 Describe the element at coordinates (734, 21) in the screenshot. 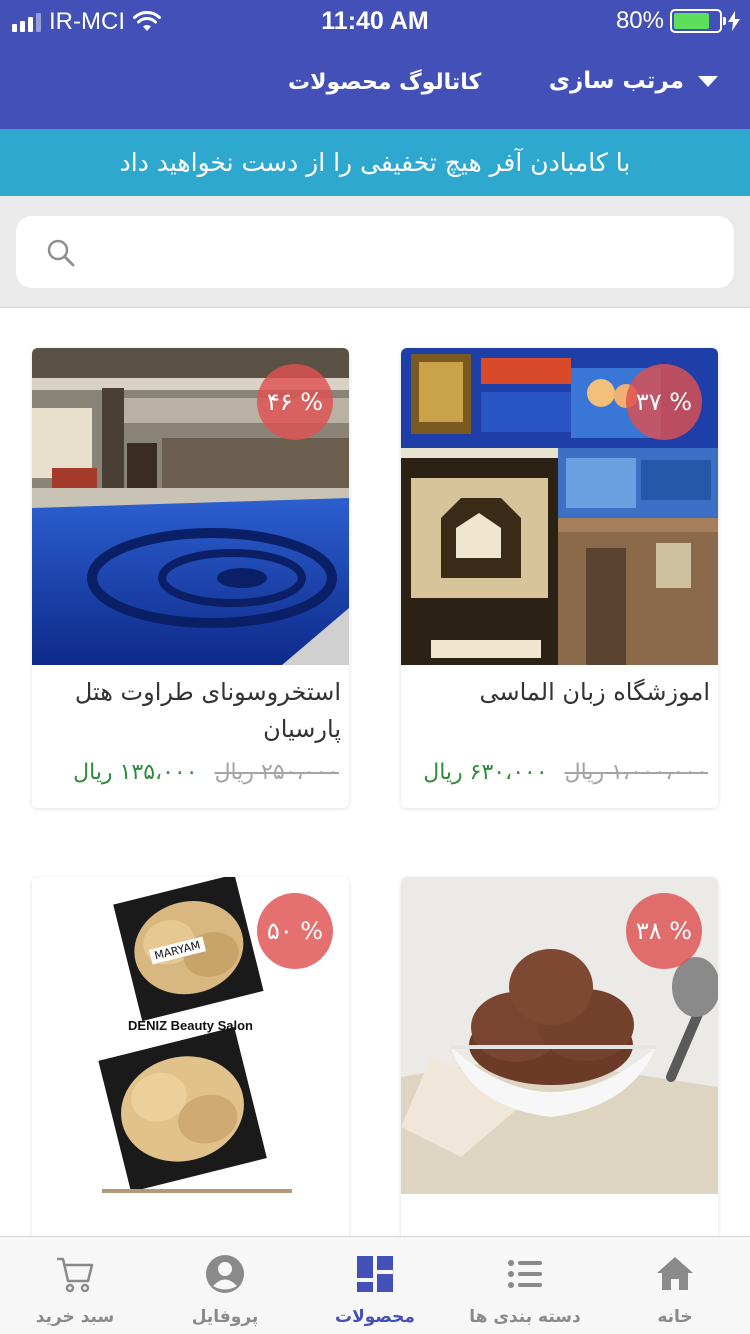

I see `charging-icon` at that location.